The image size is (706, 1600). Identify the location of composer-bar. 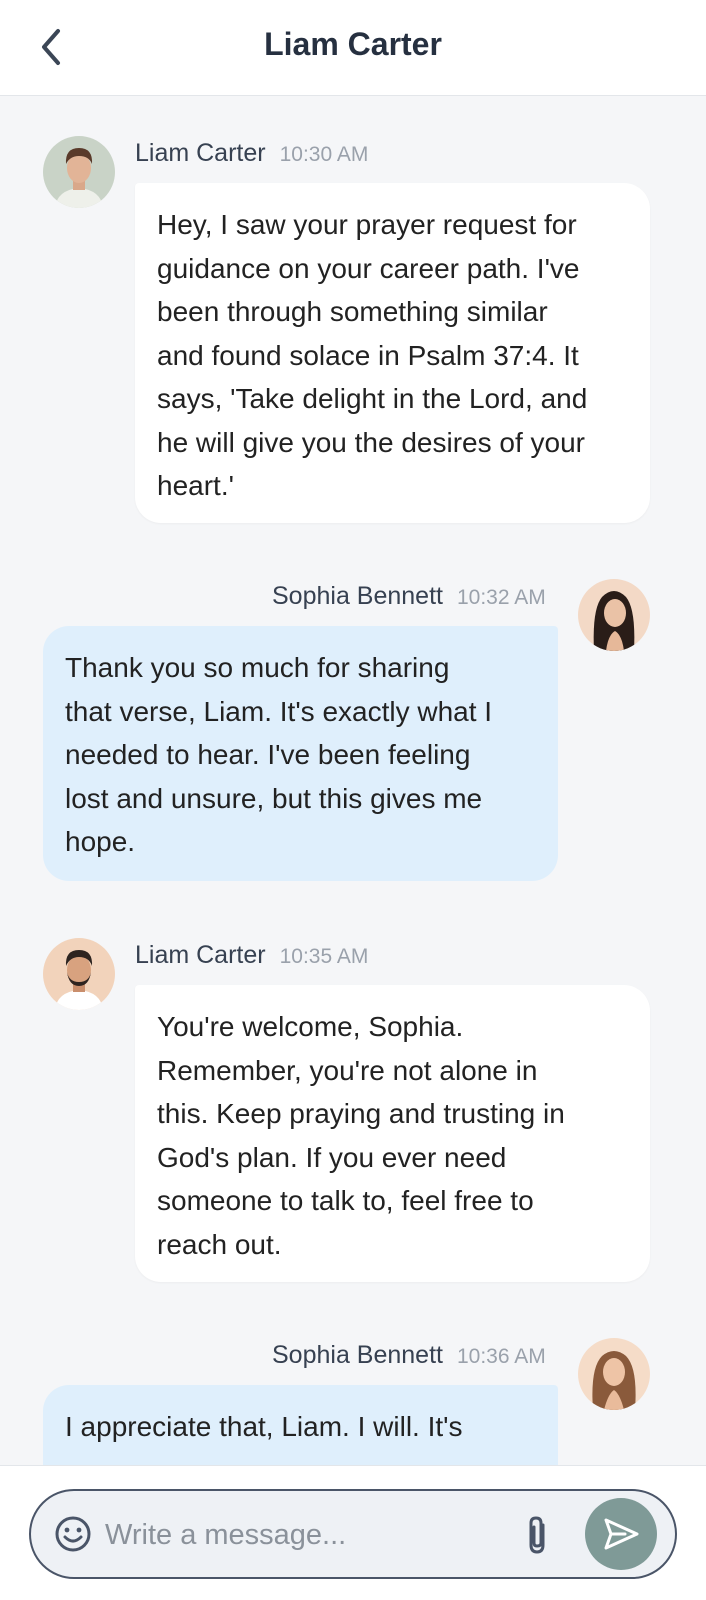
(353, 1532).